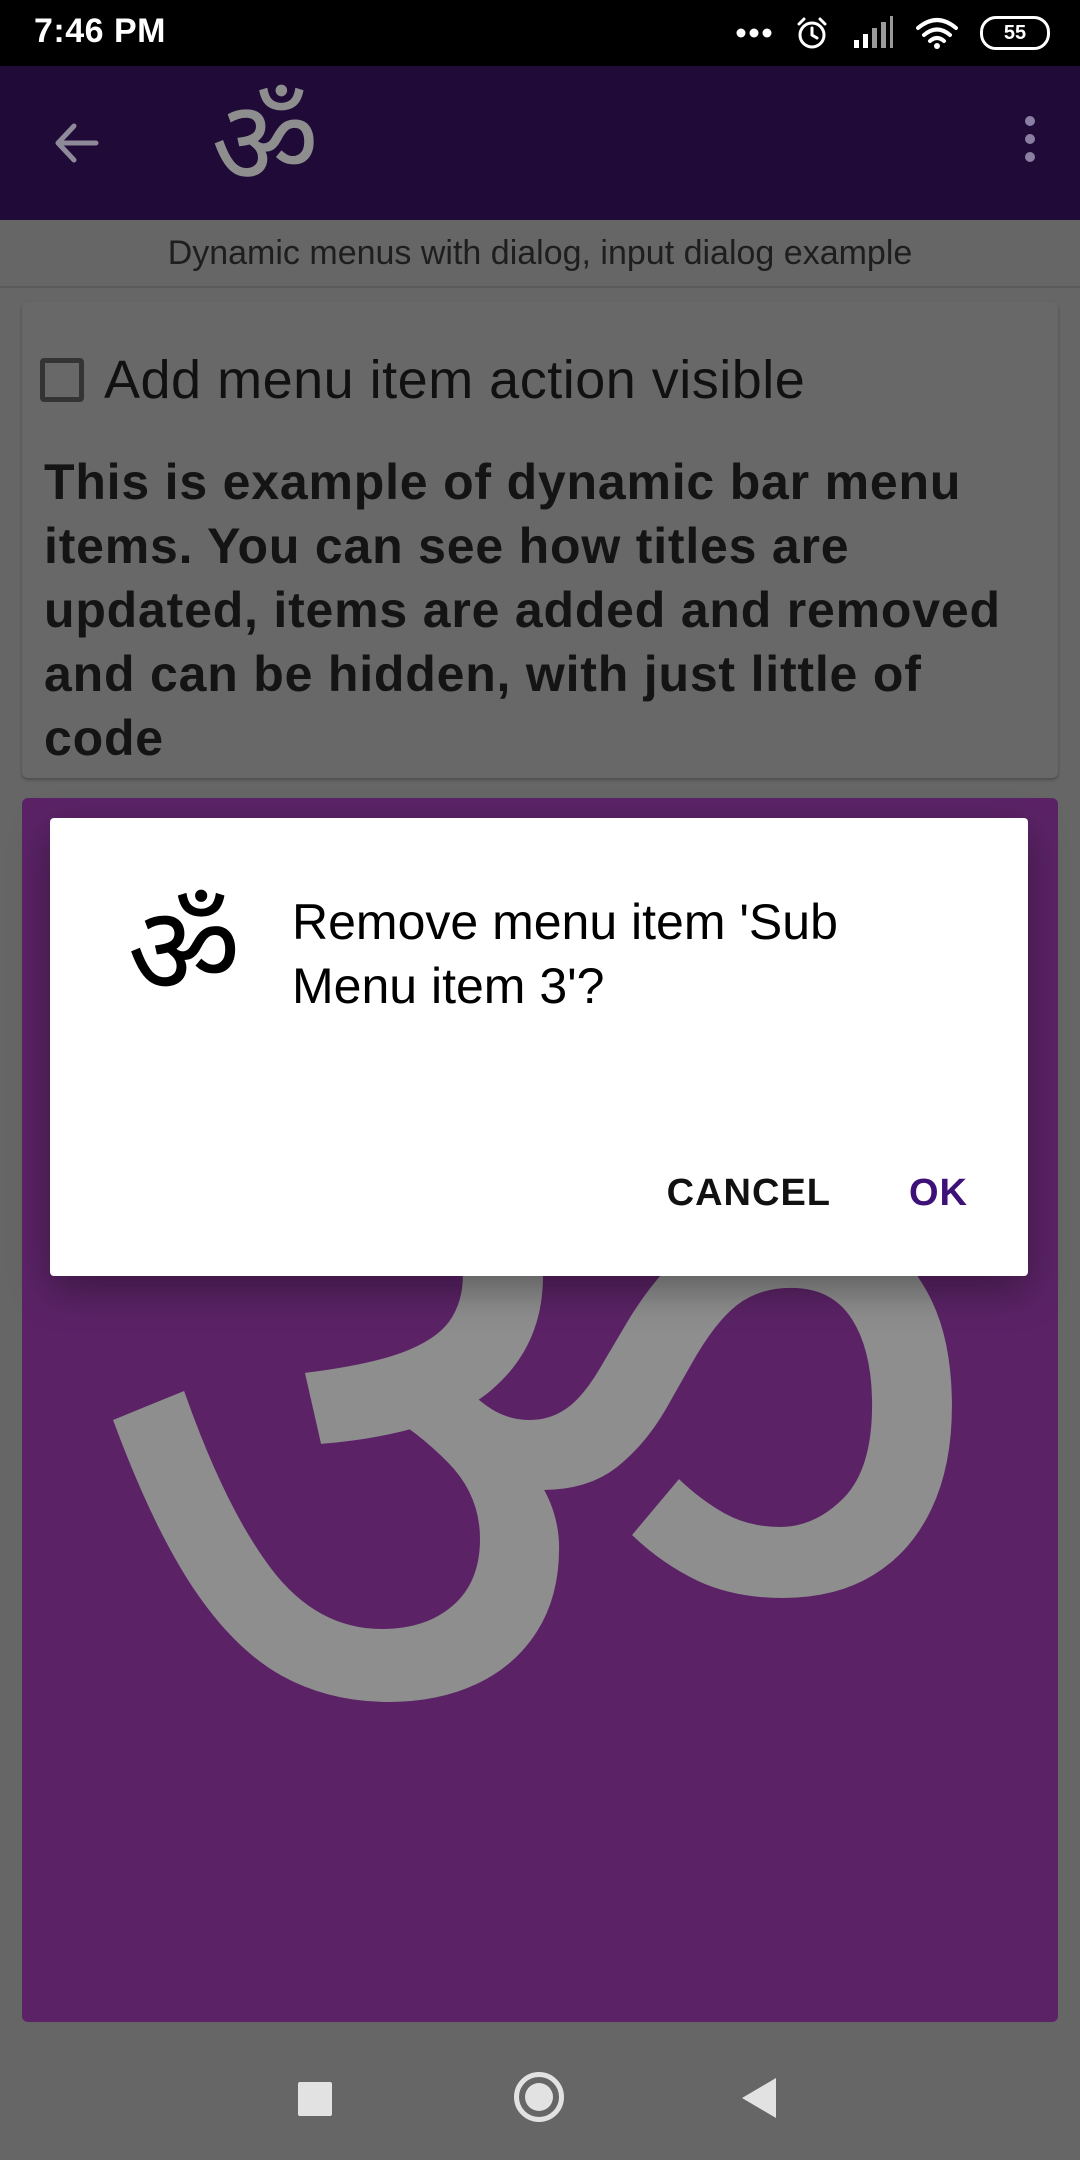 The width and height of the screenshot is (1080, 2160). I want to click on back-button, so click(77, 143).